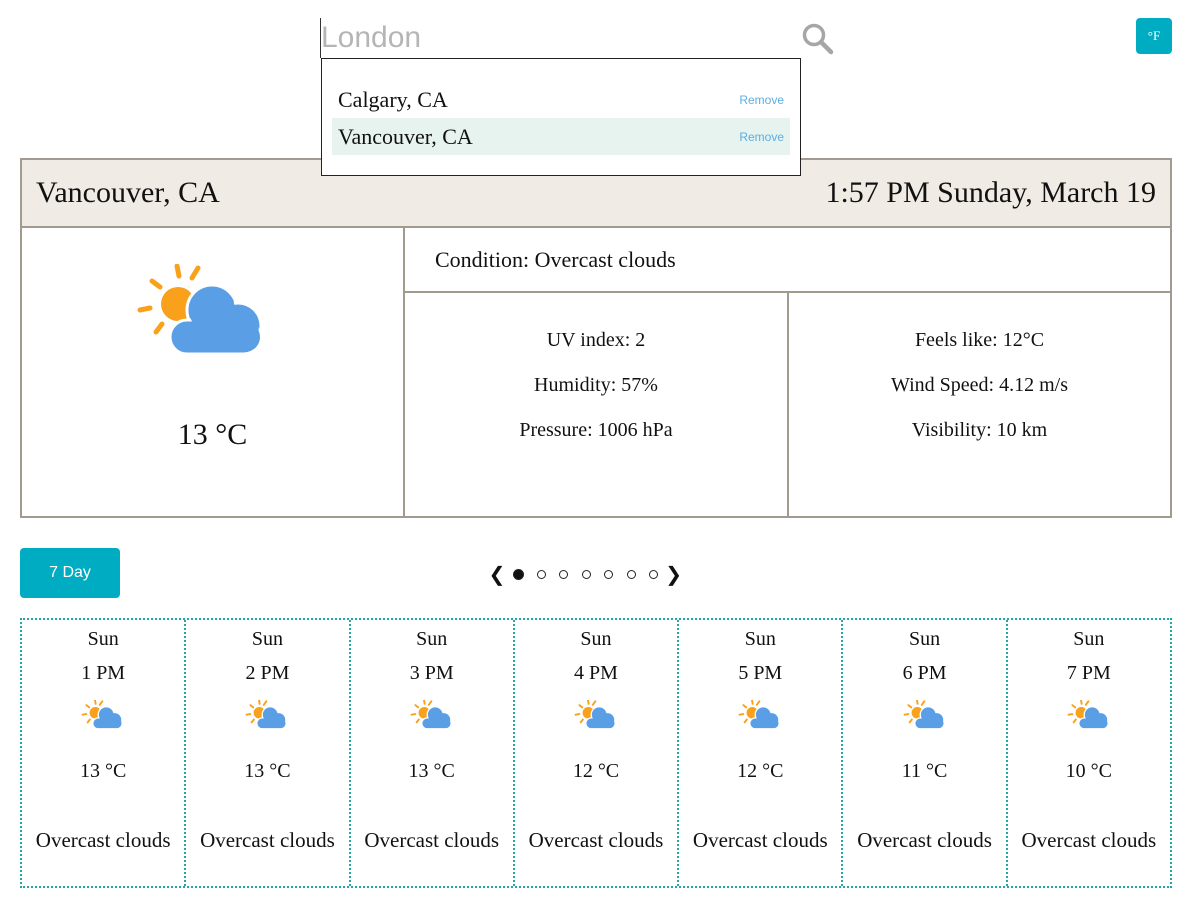  Describe the element at coordinates (596, 430) in the screenshot. I see `pressure: Pressure: 1006 hPa` at that location.